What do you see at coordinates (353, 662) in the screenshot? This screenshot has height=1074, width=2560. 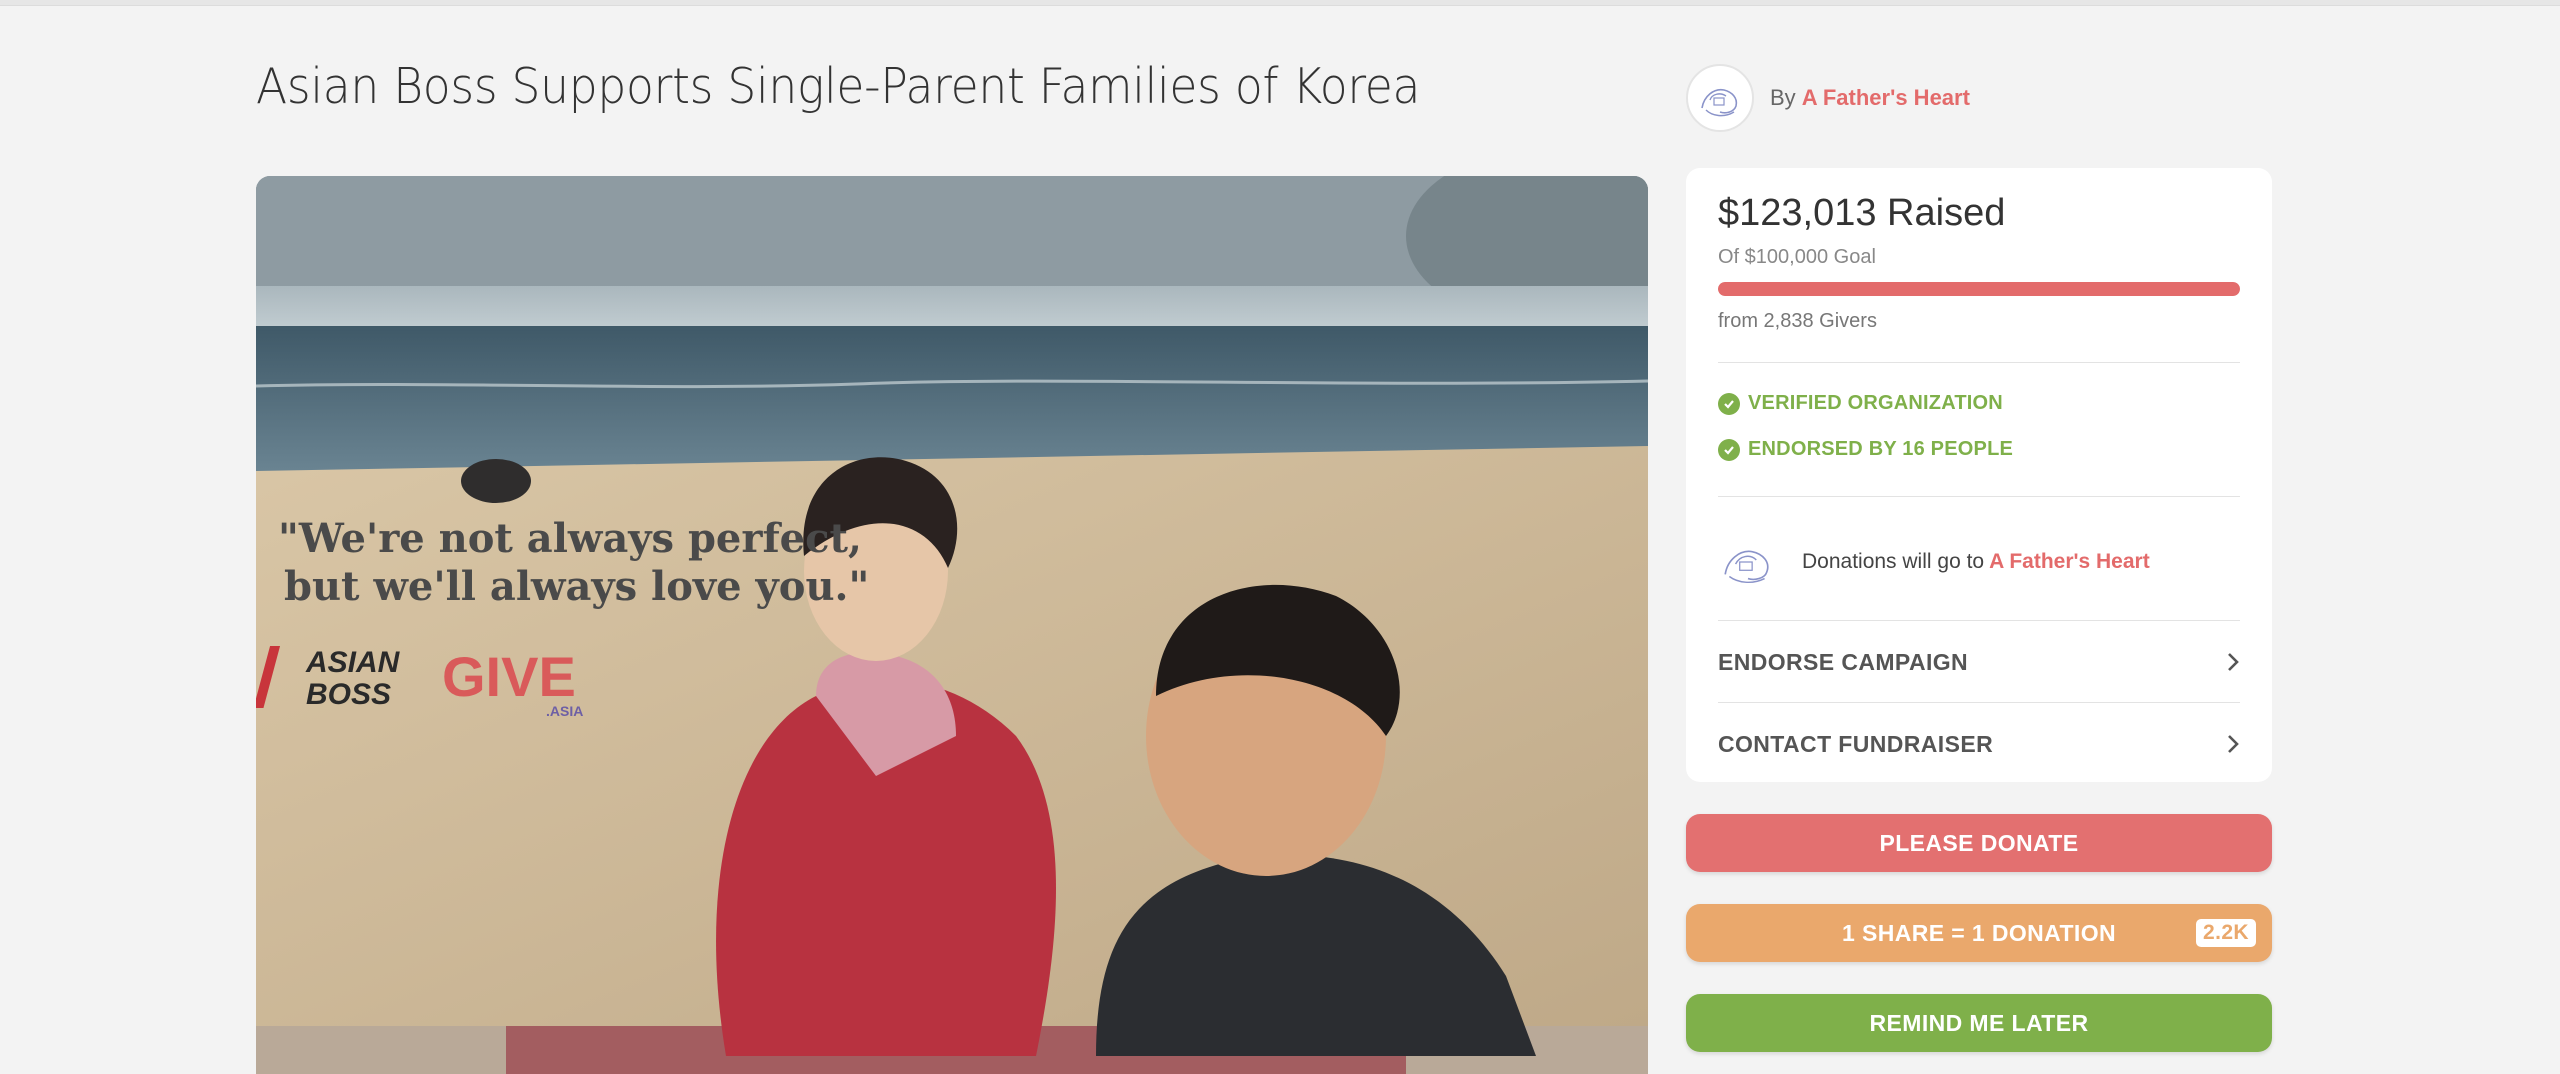 I see `svg-text: ASIAN` at bounding box center [353, 662].